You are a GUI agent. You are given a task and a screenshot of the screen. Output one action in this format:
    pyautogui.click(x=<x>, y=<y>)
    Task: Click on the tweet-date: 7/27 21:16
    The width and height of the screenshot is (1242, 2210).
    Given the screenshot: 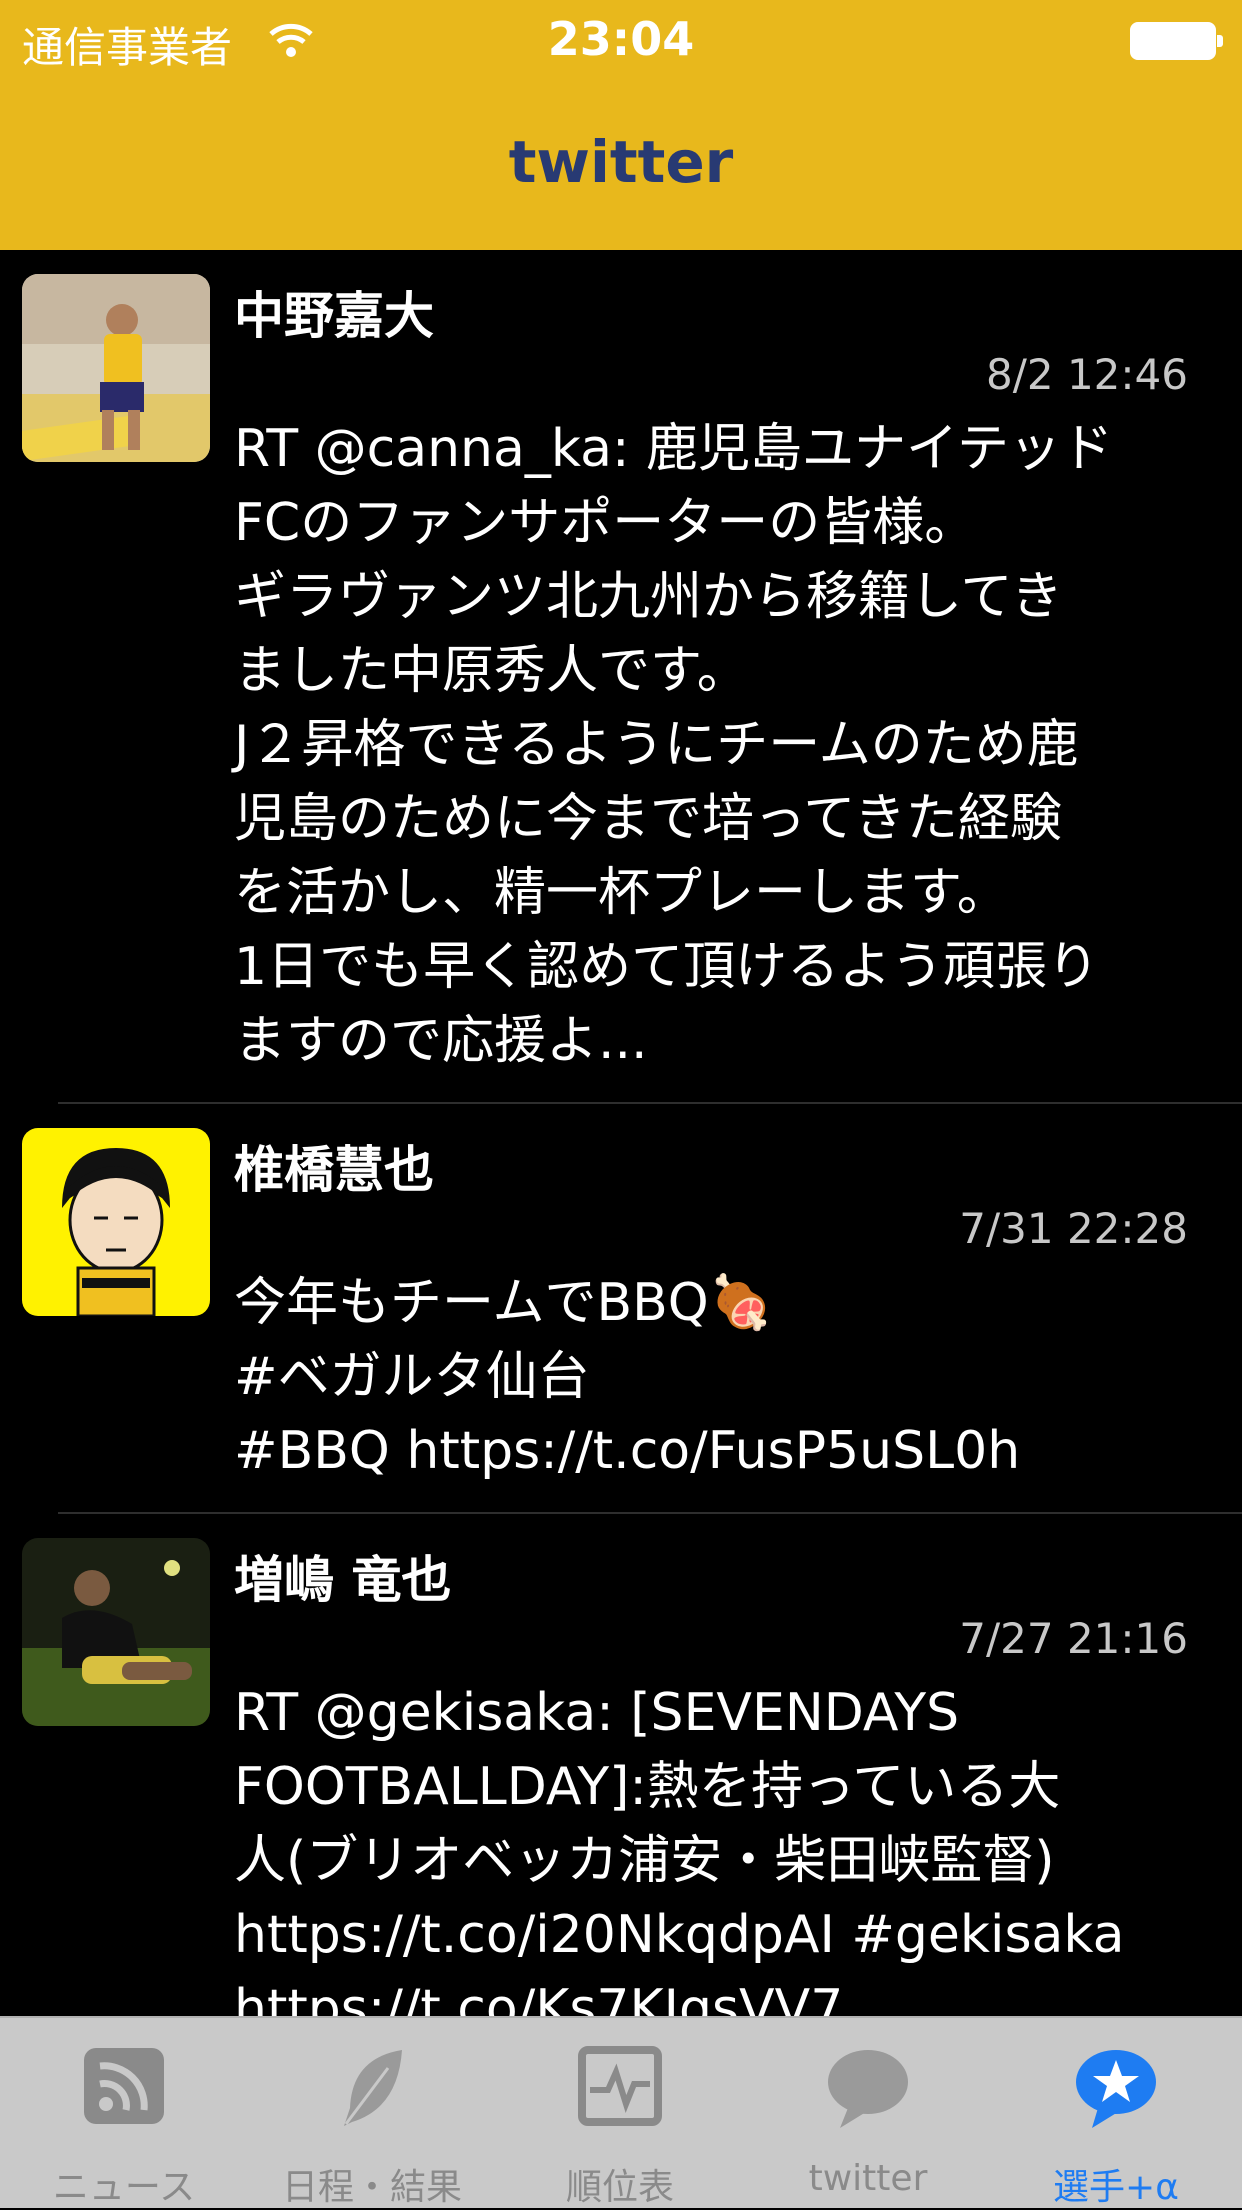 What is the action you would take?
    pyautogui.click(x=1073, y=1638)
    